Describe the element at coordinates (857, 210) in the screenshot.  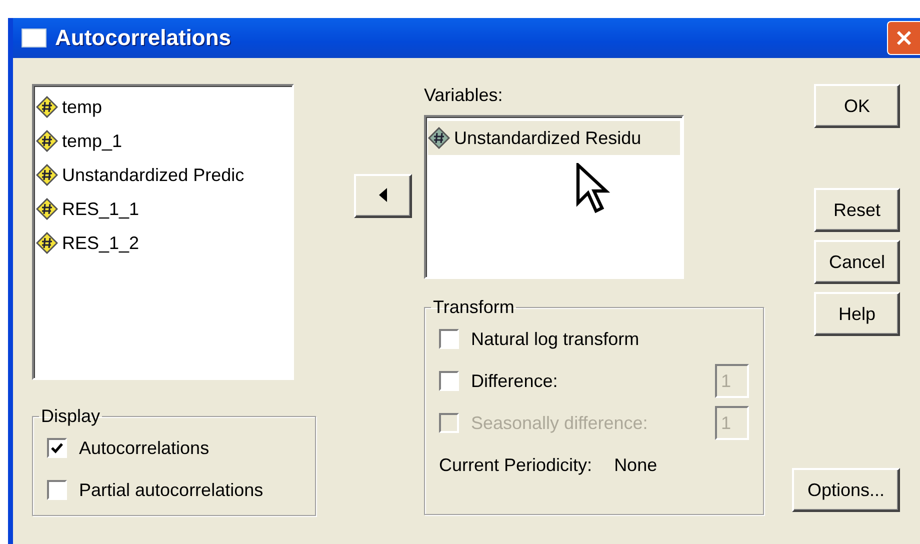
I see `reset-button: Reset` at that location.